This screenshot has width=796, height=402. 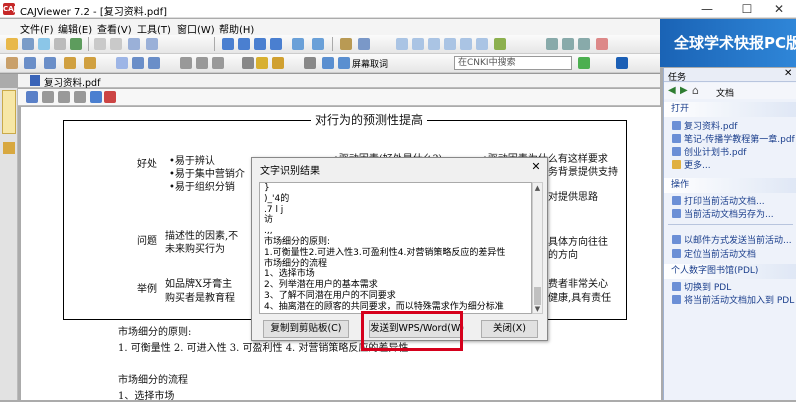 I want to click on search-doc-icon, so click(x=310, y=63).